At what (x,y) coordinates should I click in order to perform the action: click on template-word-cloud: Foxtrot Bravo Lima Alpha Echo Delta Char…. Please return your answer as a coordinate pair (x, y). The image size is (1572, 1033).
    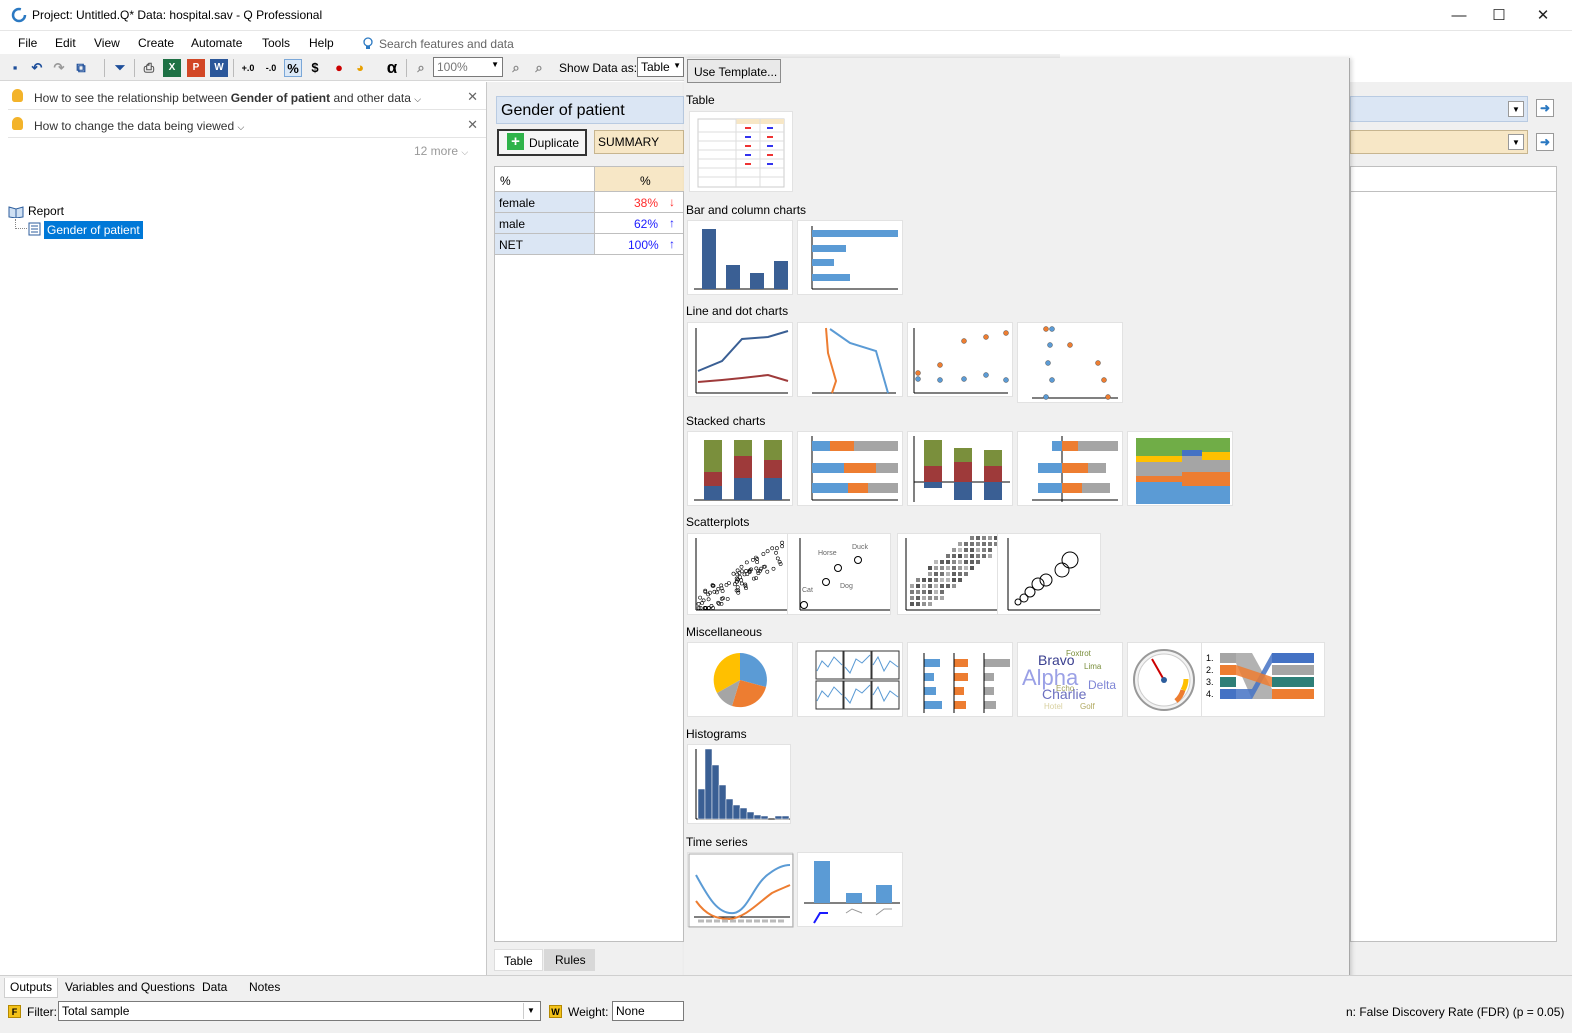
    Looking at the image, I should click on (1070, 679).